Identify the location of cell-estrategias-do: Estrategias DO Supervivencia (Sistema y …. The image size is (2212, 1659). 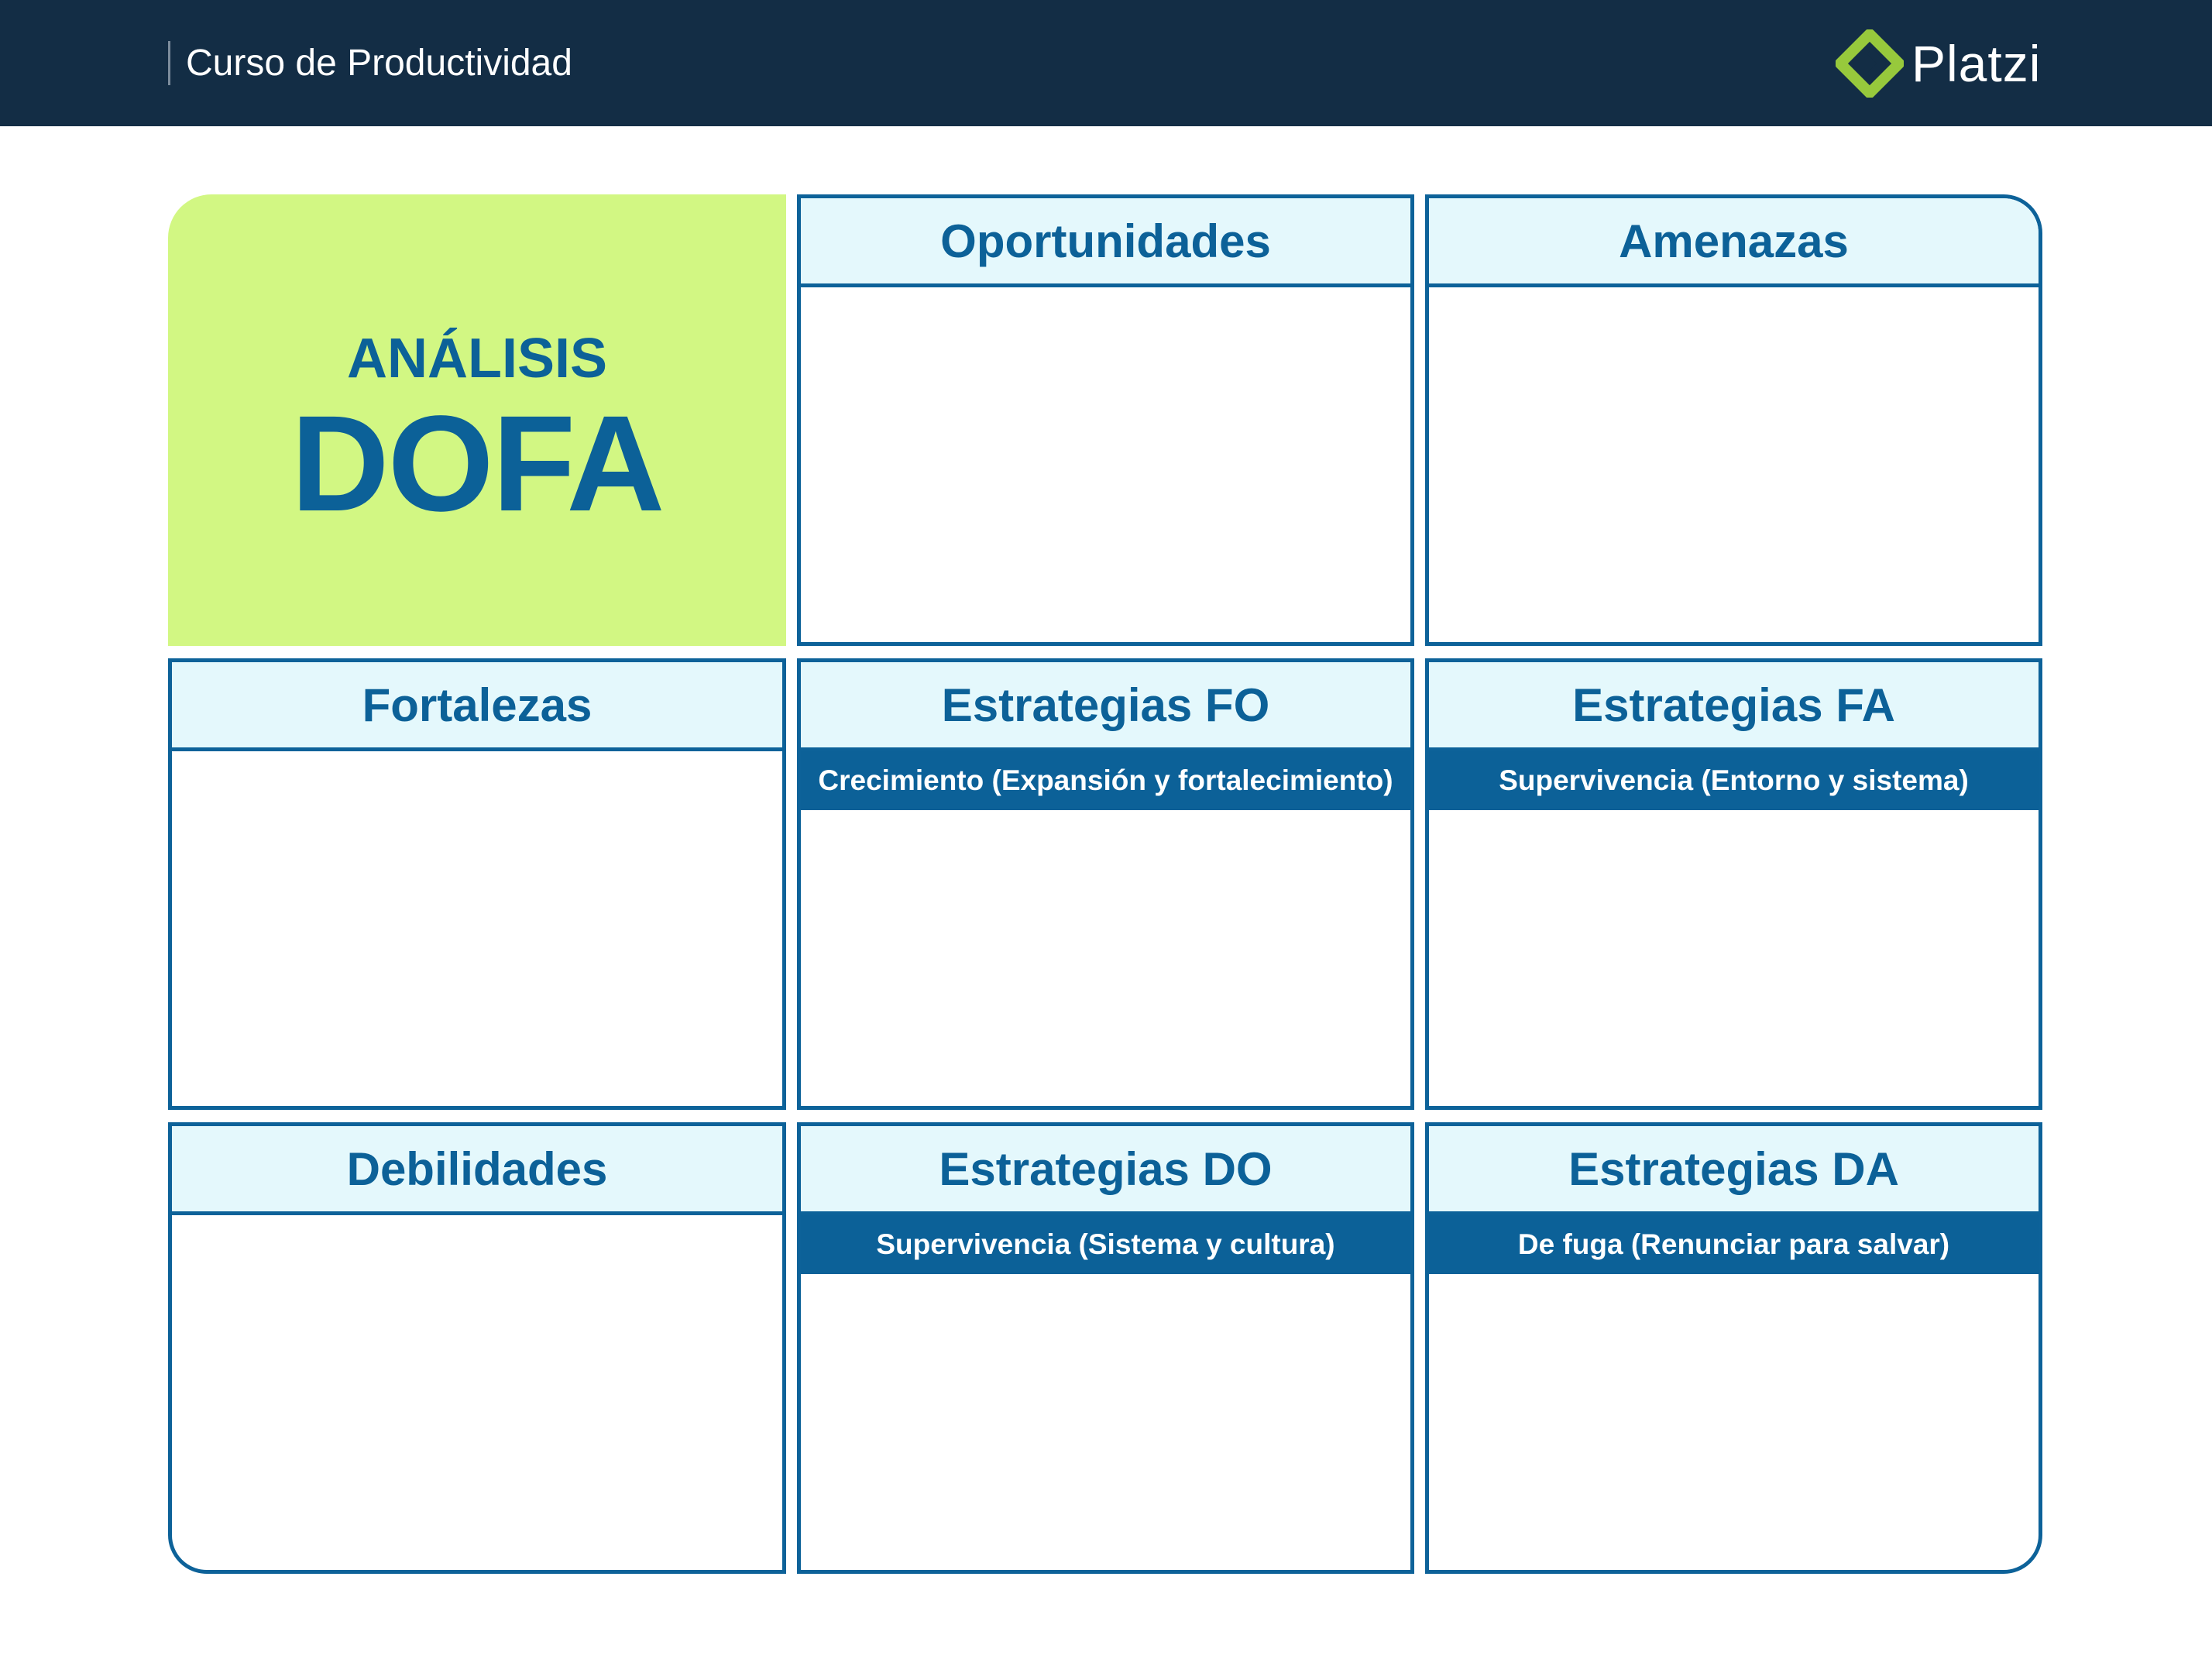
(1105, 1348).